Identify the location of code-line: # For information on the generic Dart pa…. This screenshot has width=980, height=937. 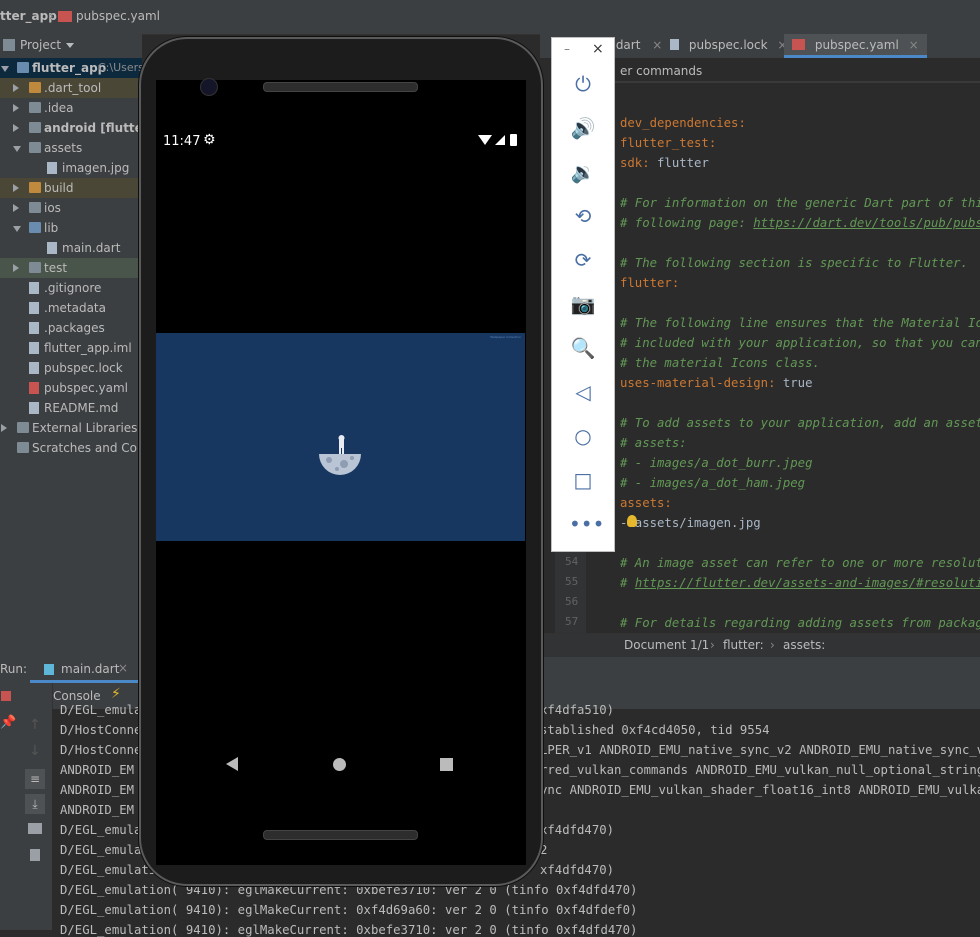
(800, 203).